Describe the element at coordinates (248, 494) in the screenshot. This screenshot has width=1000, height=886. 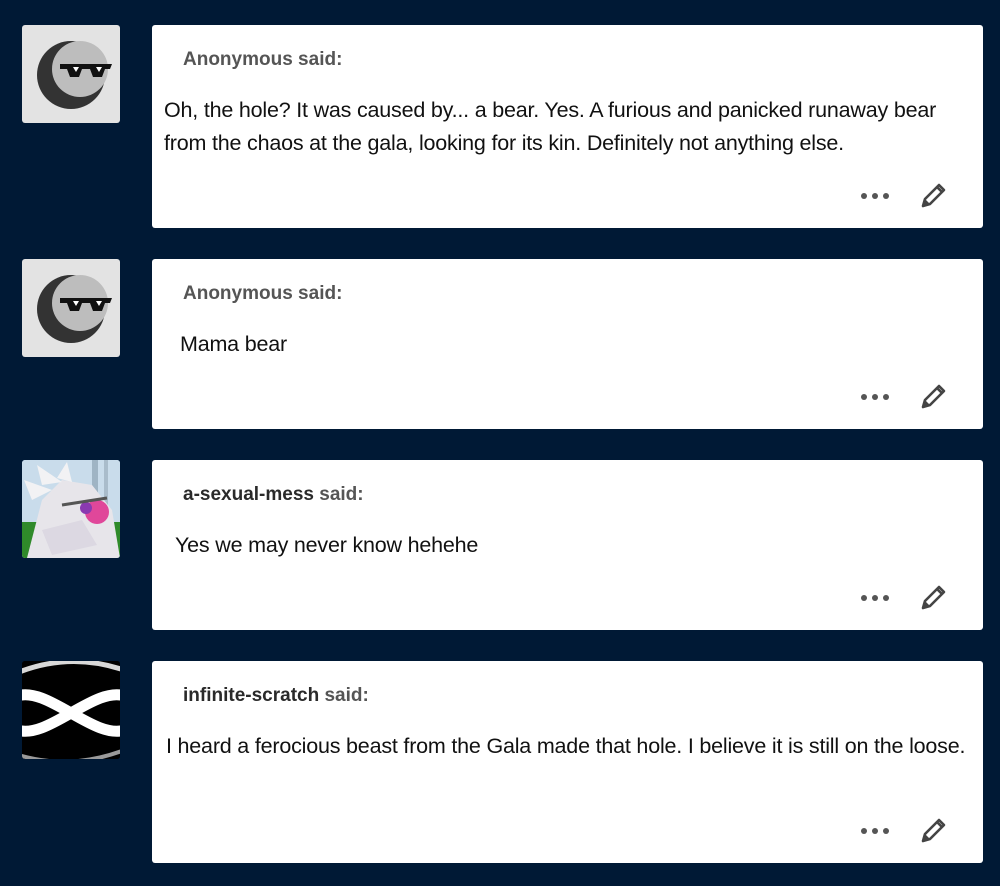
I see `asker-username: a-sexual-mess` at that location.